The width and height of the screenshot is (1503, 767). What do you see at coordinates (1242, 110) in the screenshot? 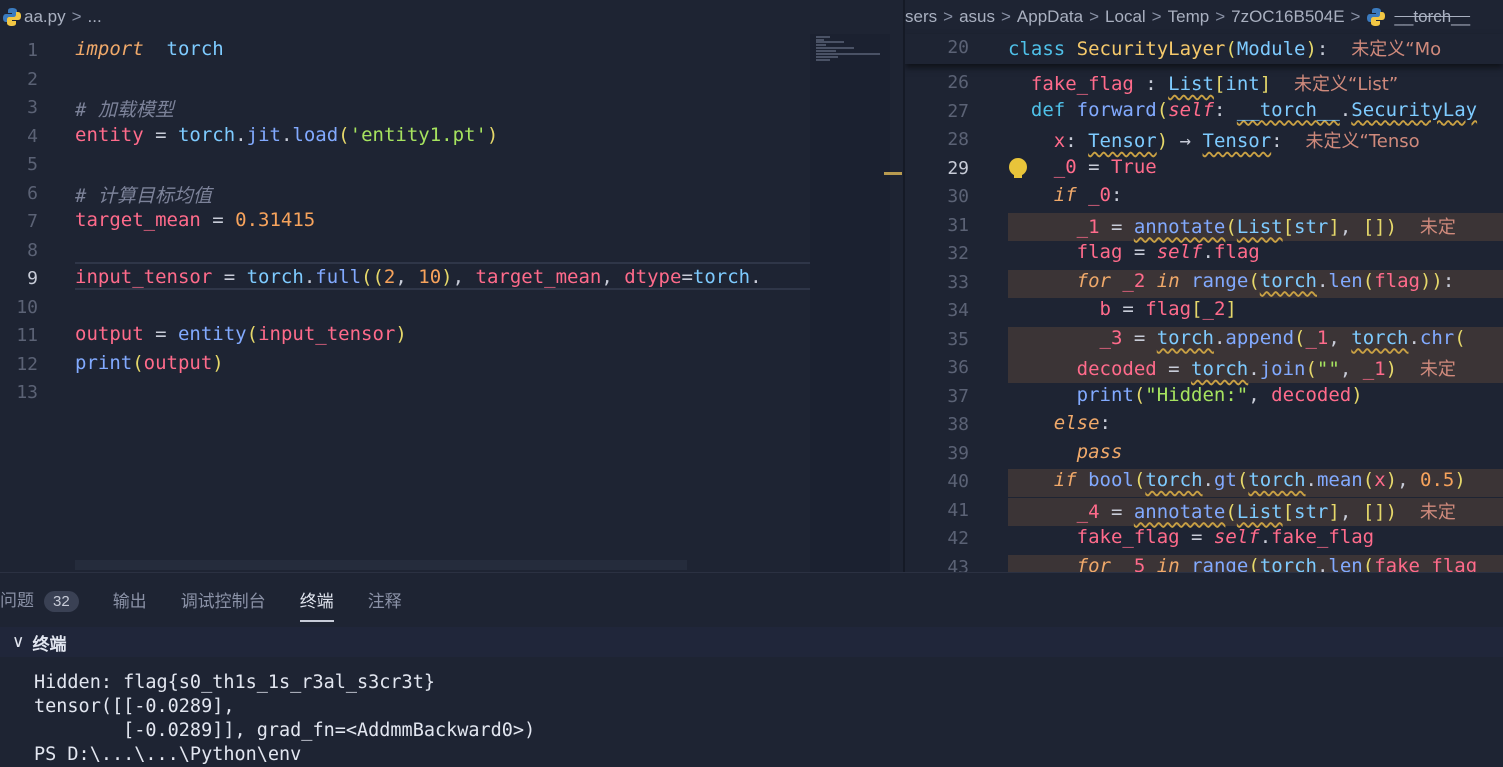
I see `code-line: def forward(self: __torch__.SecurityLay` at bounding box center [1242, 110].